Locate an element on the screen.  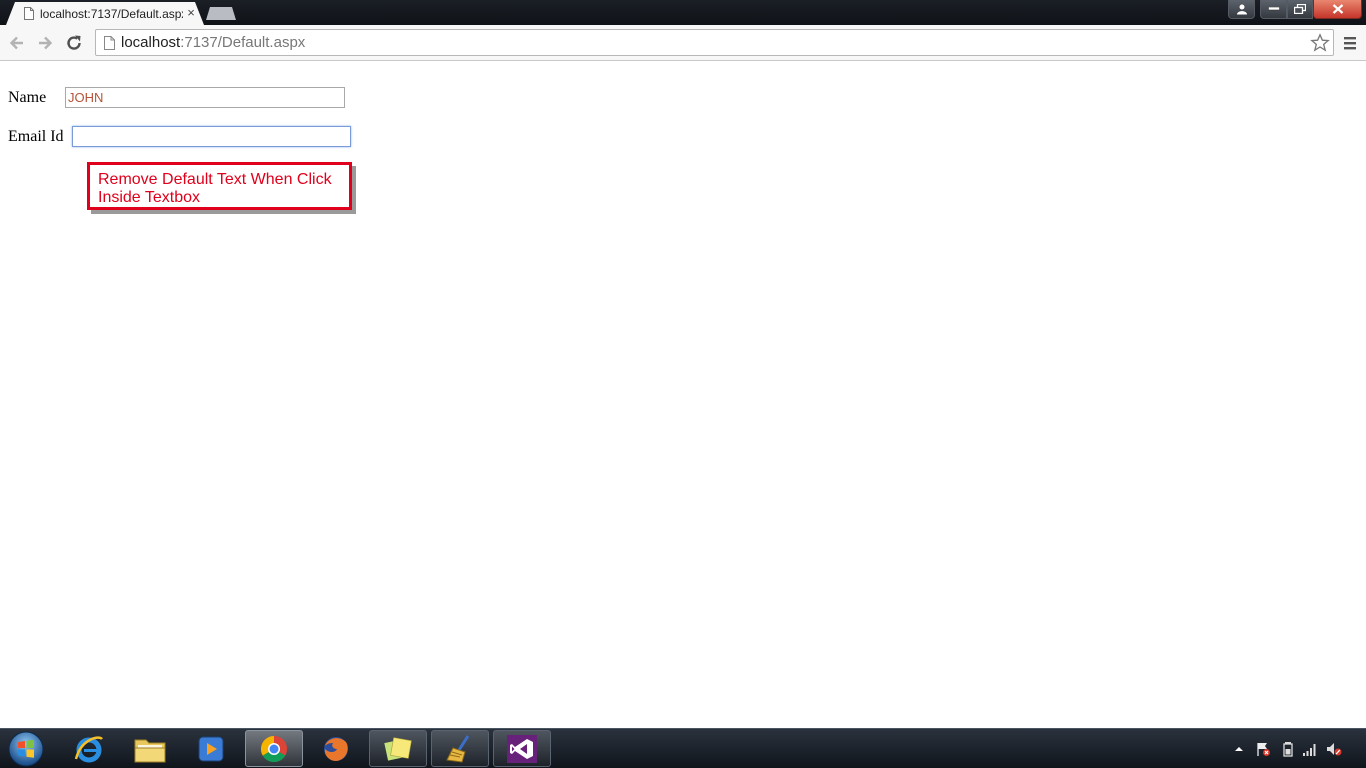
taskbar-sticky-notes is located at coordinates (398, 748).